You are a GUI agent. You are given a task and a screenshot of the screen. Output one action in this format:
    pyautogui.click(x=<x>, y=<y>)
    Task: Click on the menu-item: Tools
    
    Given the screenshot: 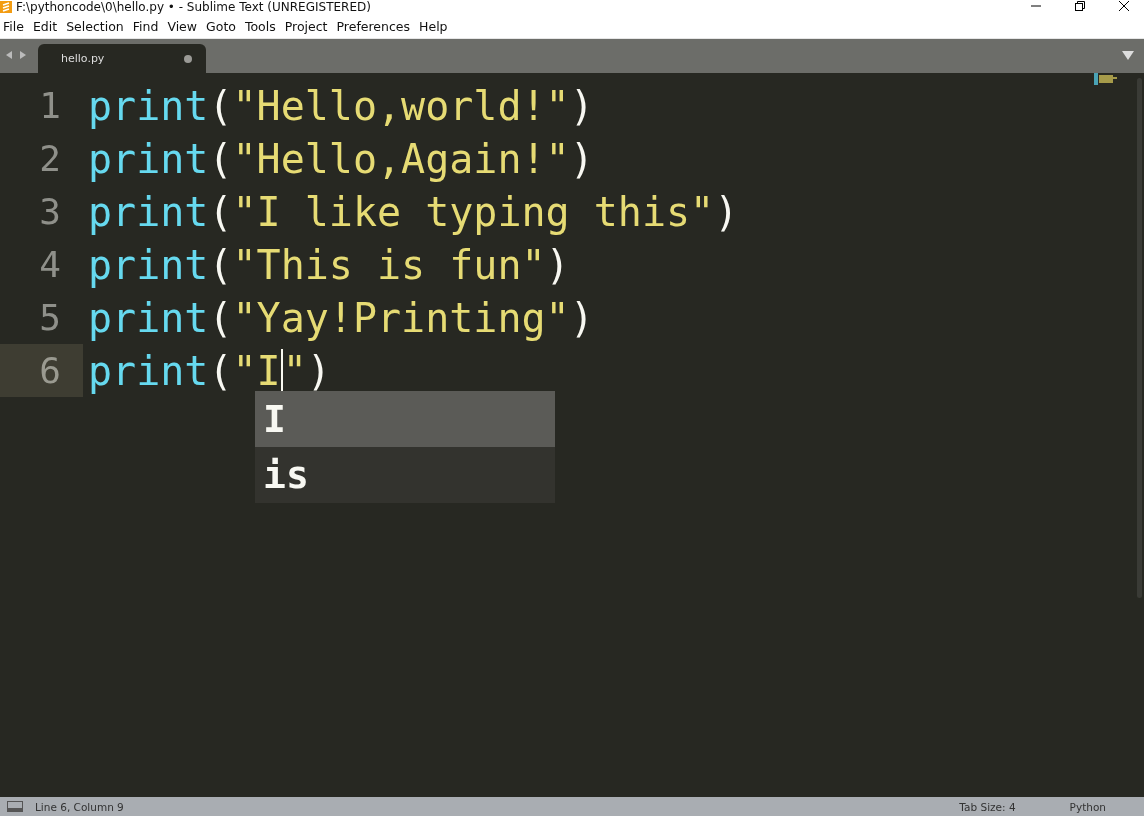 What is the action you would take?
    pyautogui.click(x=261, y=26)
    